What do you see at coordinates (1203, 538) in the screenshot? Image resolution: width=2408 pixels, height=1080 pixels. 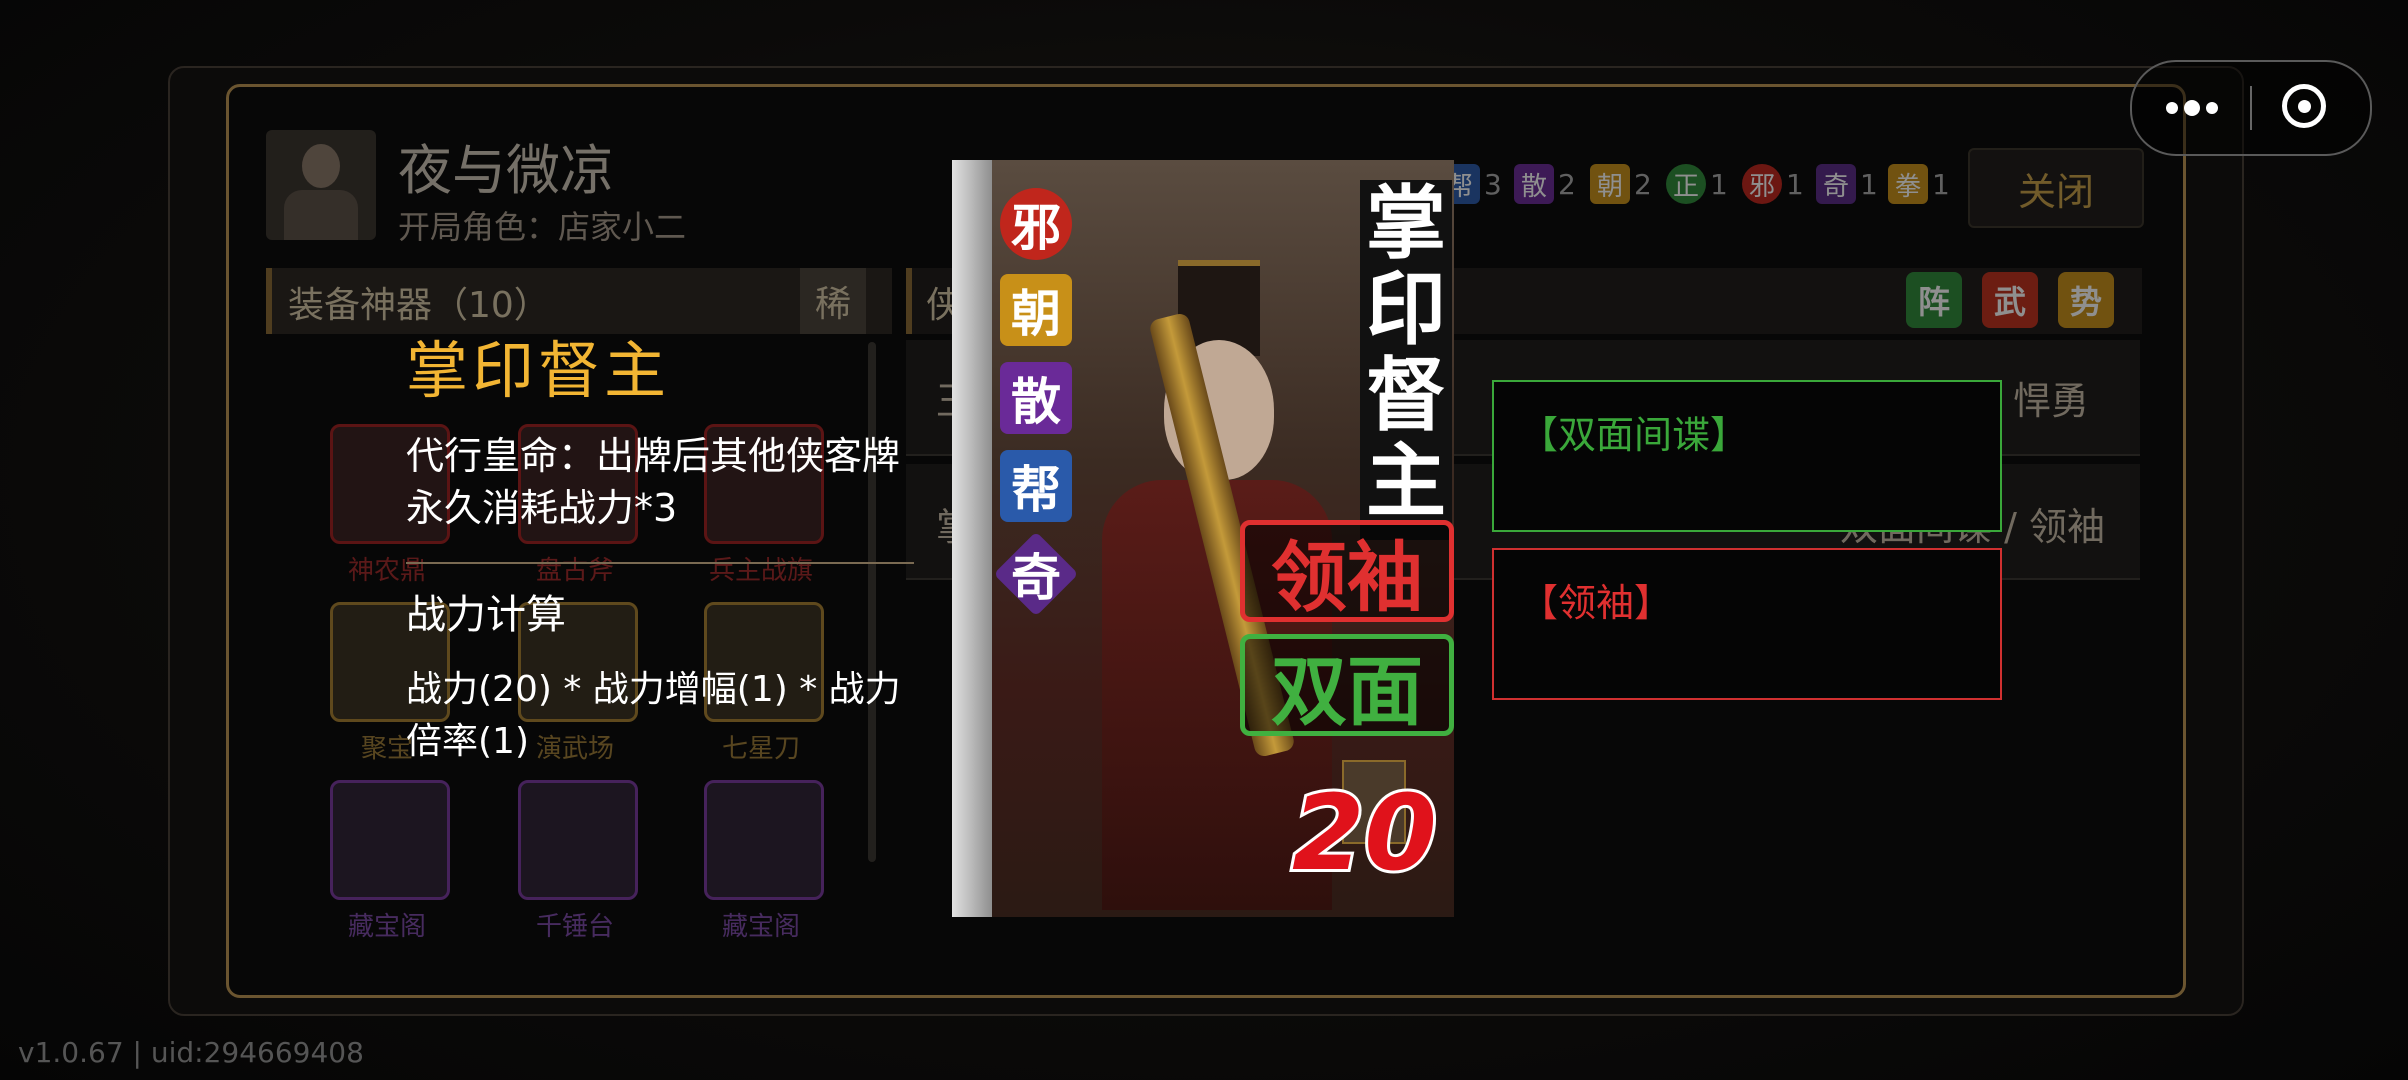 I see `hero-card: 邪 朝 散 帮 奇 掌印督主 领袖 双面 20` at bounding box center [1203, 538].